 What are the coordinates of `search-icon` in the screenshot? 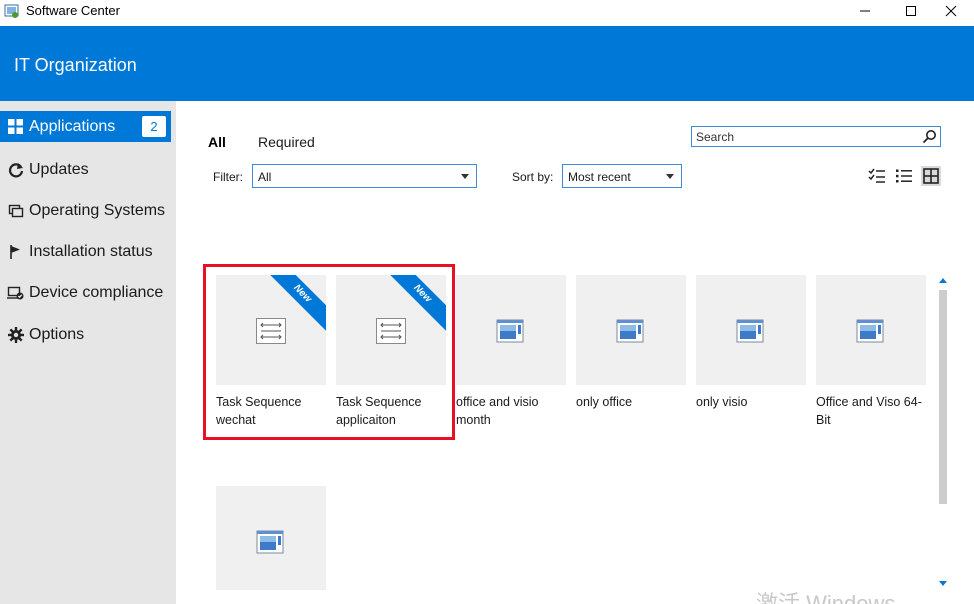 It's located at (929, 136).